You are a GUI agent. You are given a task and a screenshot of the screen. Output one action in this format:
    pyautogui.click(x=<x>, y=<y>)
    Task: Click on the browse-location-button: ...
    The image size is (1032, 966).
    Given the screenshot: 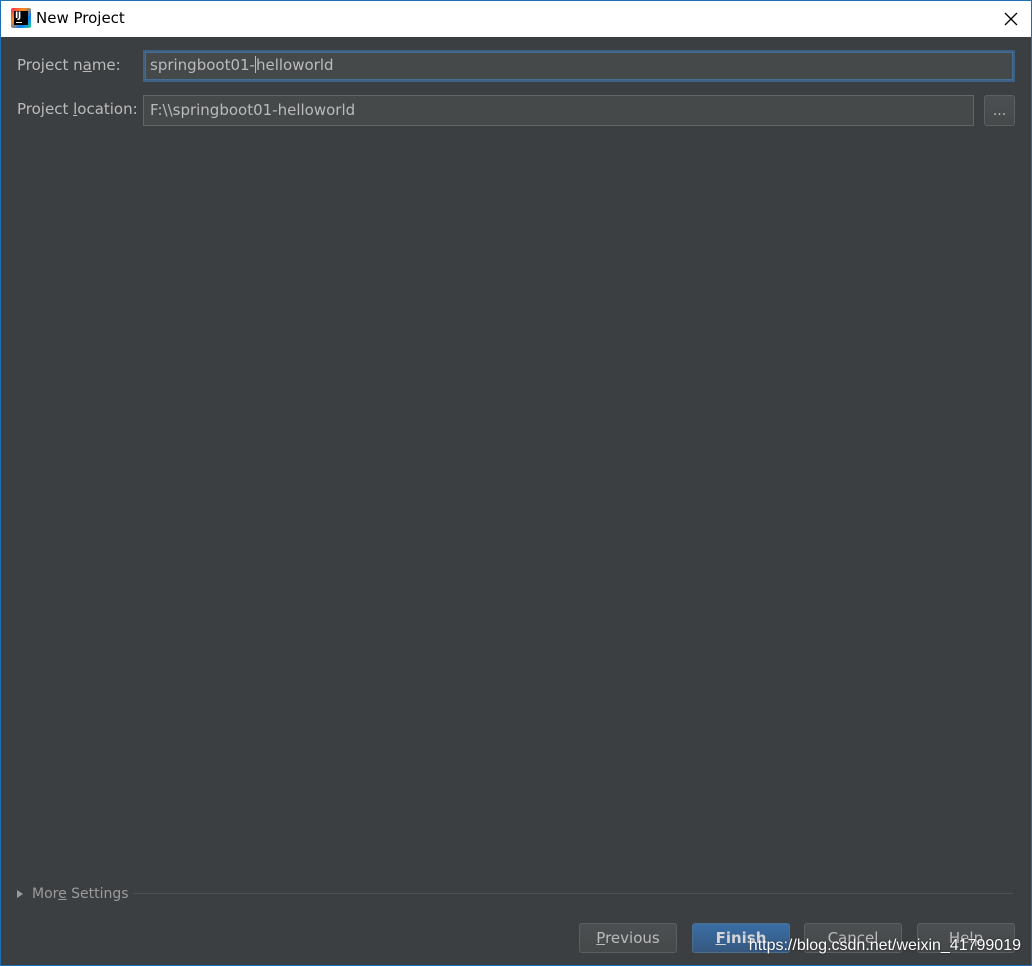 What is the action you would take?
    pyautogui.click(x=999, y=110)
    